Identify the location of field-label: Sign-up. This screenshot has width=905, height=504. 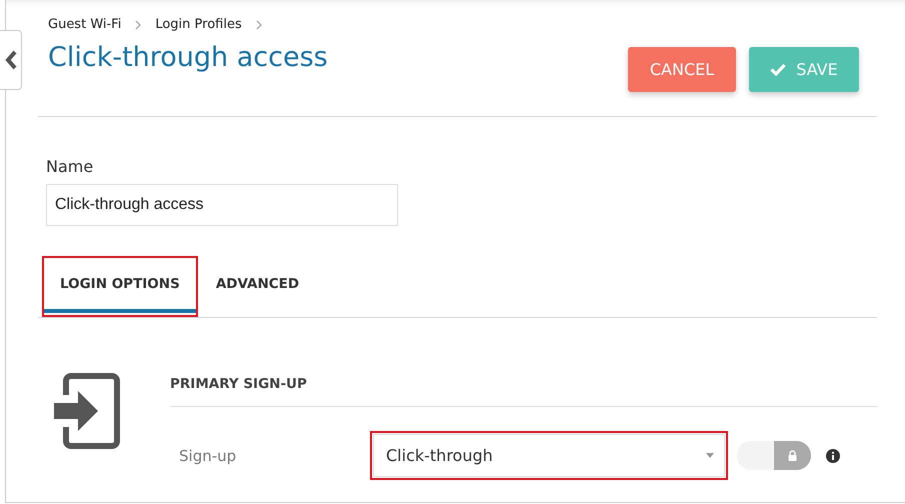
(208, 455).